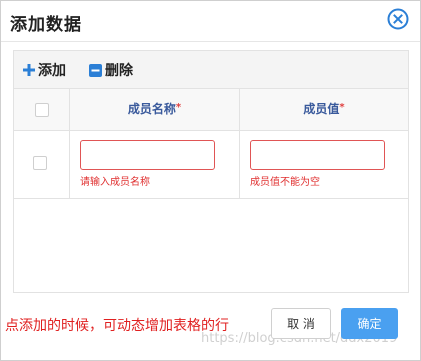 Image resolution: width=421 pixels, height=361 pixels. I want to click on column-header-member-name: 成员名称*, so click(154, 109).